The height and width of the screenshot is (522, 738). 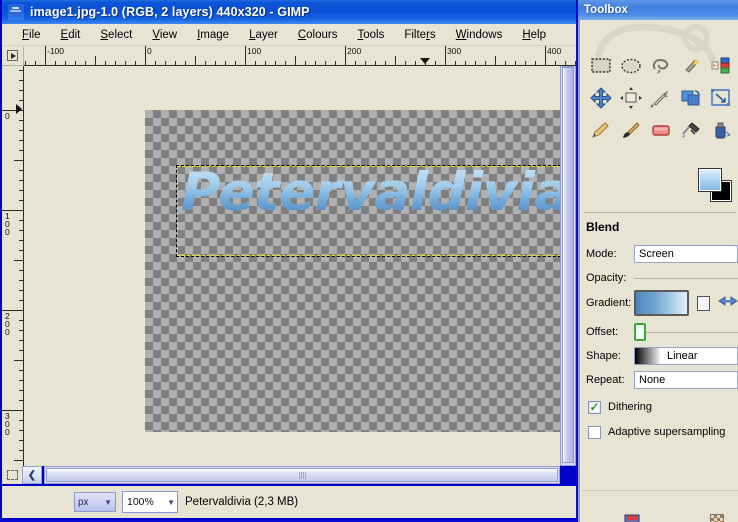 I want to click on save-device-status-icon, so click(x=632, y=518).